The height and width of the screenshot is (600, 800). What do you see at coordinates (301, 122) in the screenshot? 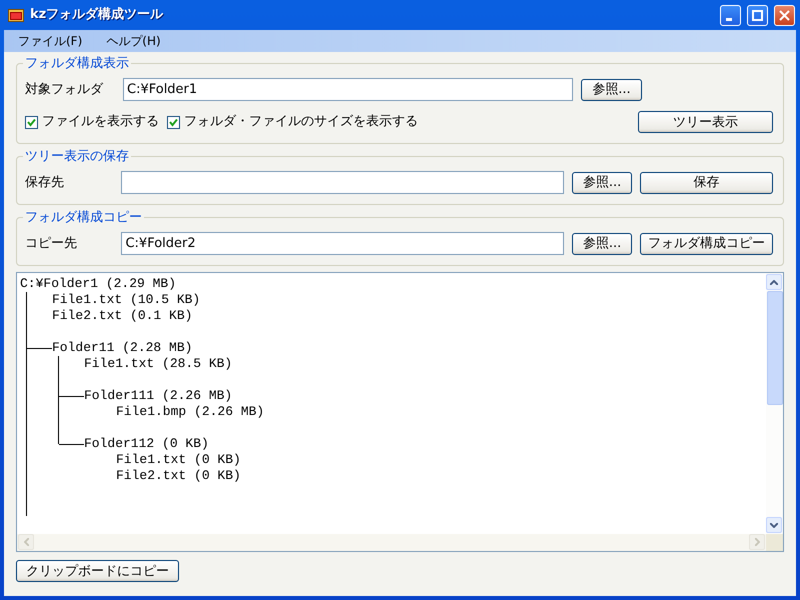
I see `checkbox-label: フォルダ・ファイルのサイズを表示する` at bounding box center [301, 122].